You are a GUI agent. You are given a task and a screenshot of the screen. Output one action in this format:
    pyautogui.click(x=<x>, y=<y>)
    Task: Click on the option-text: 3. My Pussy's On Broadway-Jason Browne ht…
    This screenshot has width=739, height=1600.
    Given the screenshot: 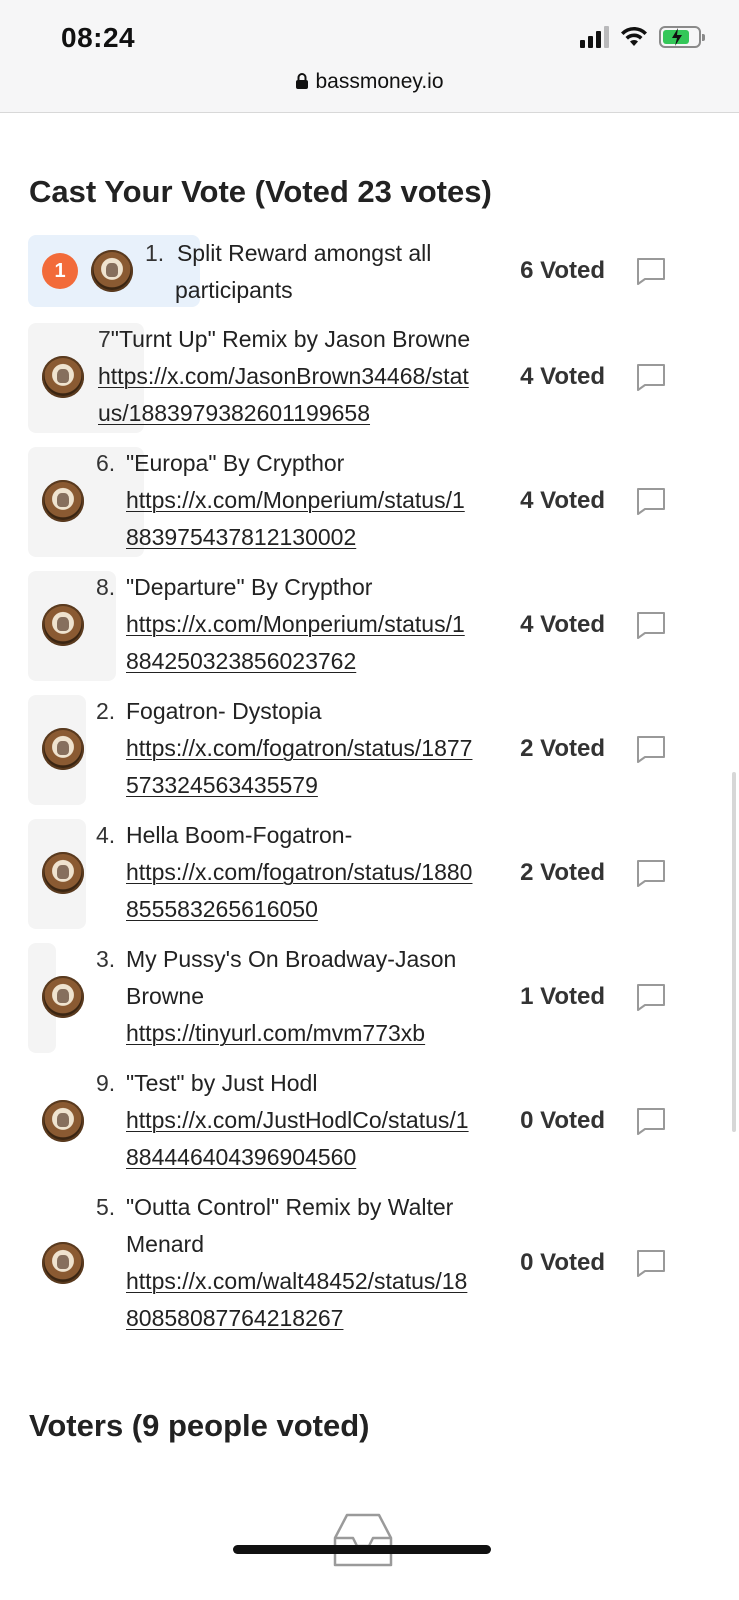 What is the action you would take?
    pyautogui.click(x=276, y=996)
    